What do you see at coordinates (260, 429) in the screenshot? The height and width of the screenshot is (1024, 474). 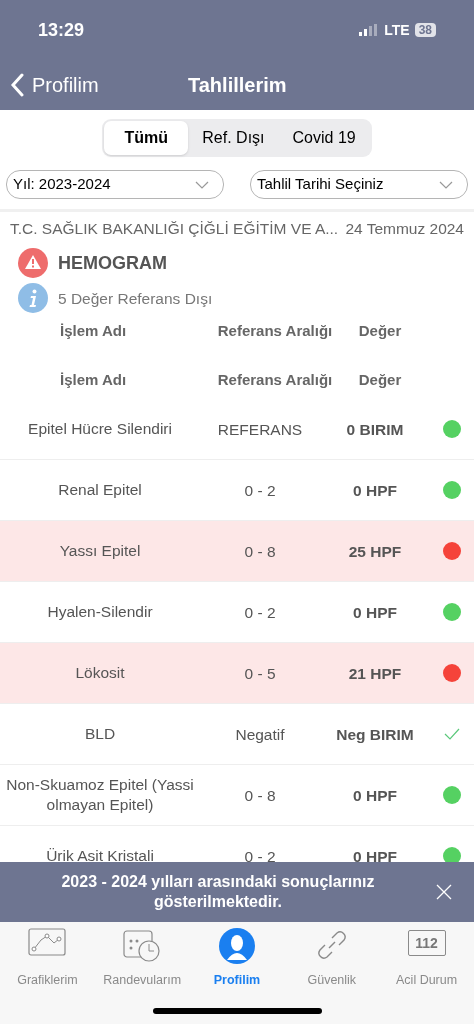 I see `reference-range: REFERANS` at bounding box center [260, 429].